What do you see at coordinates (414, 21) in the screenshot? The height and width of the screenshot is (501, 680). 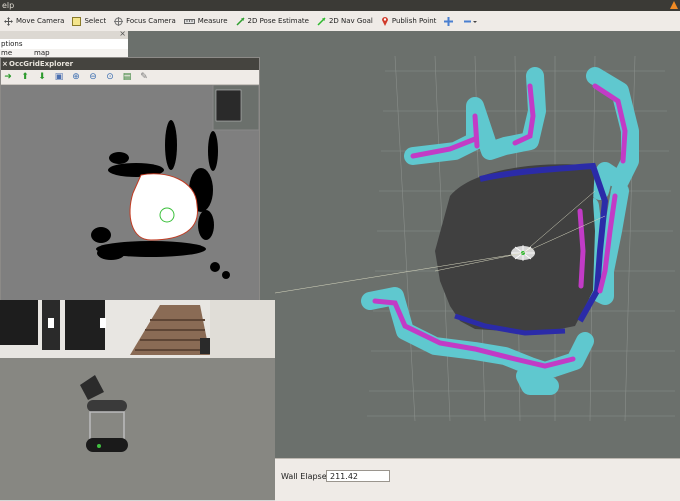 I see `tool-publish-point-label: Publish Point` at bounding box center [414, 21].